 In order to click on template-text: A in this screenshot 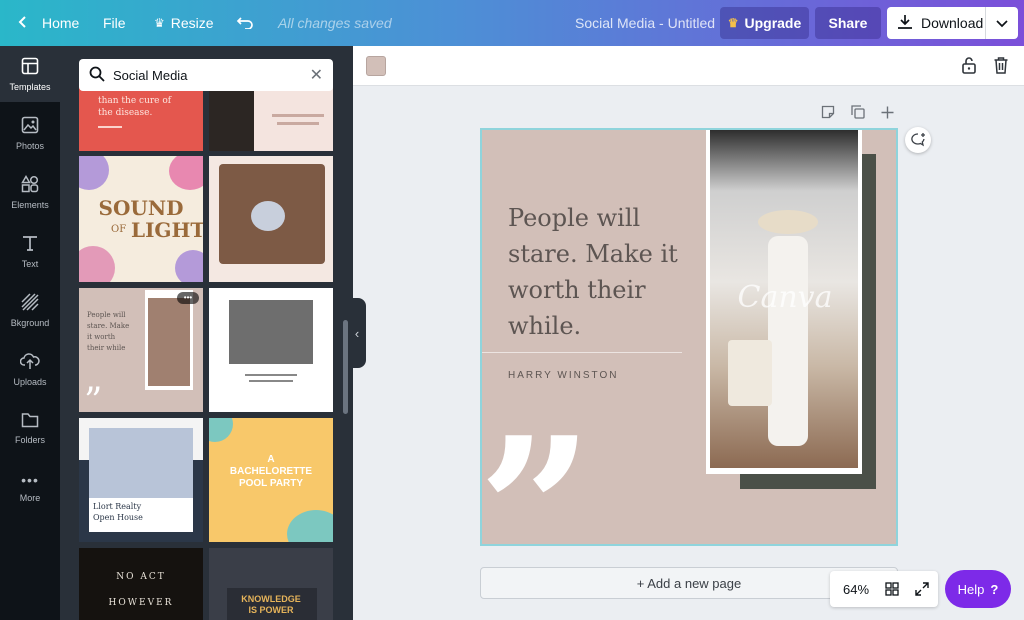, I will do `click(271, 459)`.